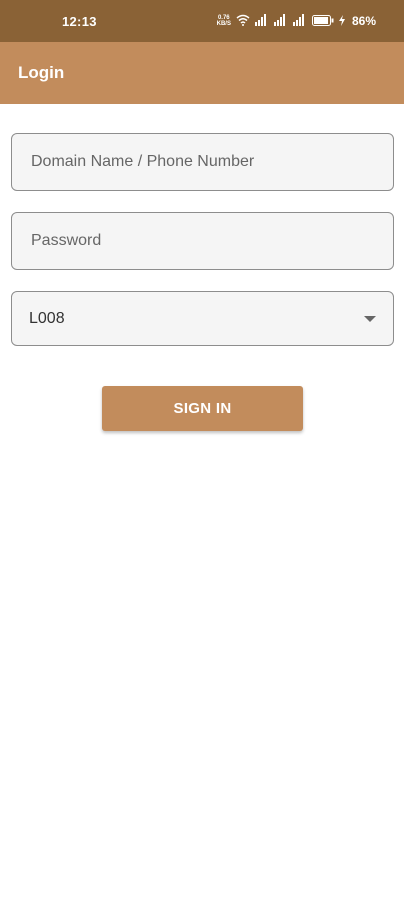  I want to click on domain-field, so click(202, 162).